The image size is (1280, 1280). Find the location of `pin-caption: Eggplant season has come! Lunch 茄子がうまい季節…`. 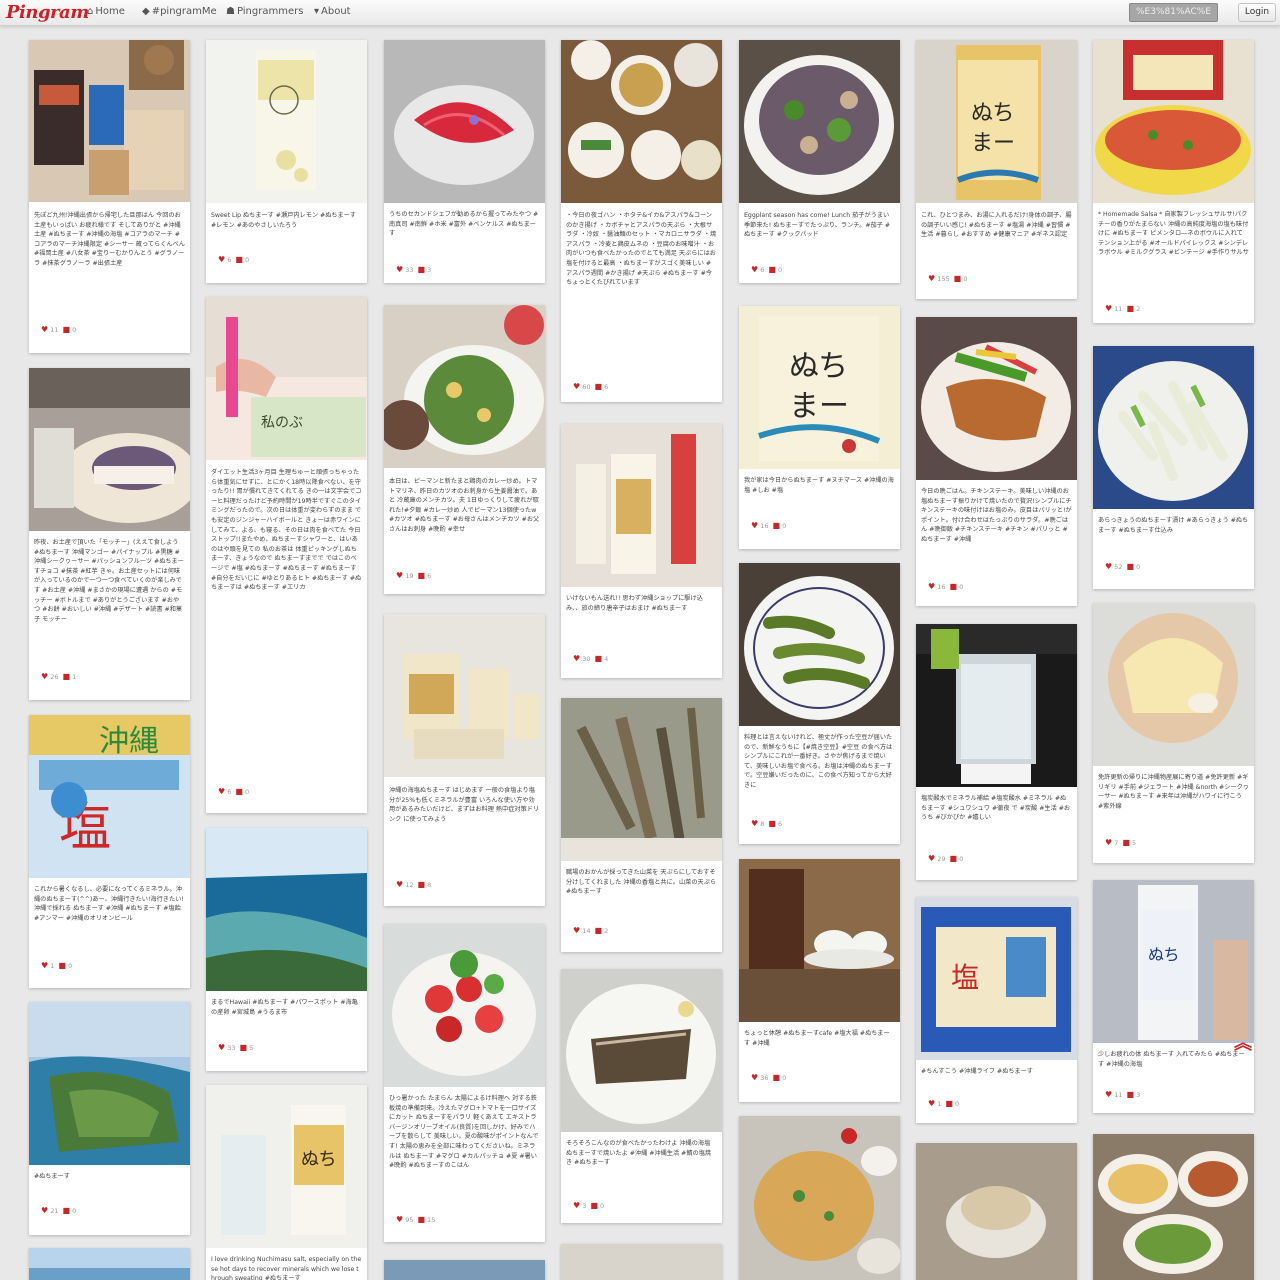

pin-caption: Eggplant season has come! Lunch 茄子がうまい季節… is located at coordinates (817, 225).